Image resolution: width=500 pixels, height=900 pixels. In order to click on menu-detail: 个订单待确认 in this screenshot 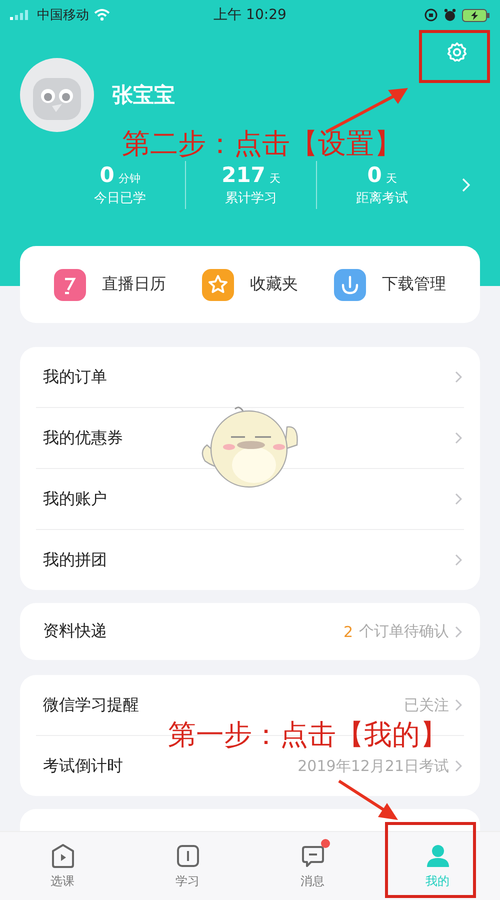, I will do `click(404, 631)`.